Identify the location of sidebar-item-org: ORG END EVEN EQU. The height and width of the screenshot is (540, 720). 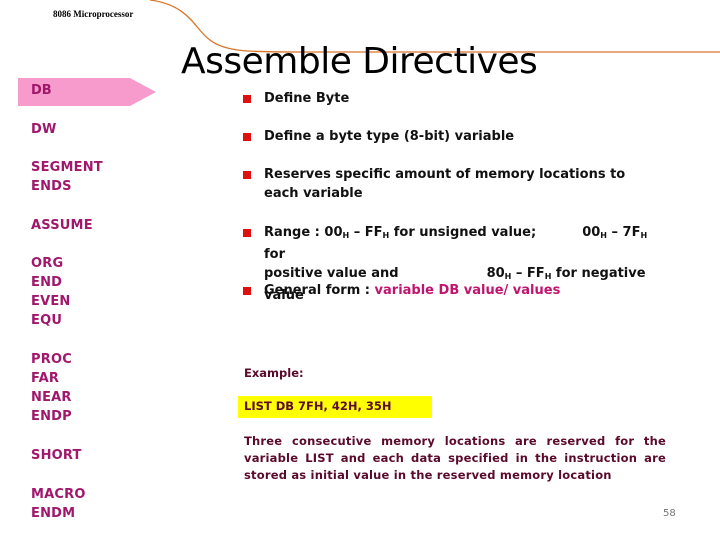
(51, 292).